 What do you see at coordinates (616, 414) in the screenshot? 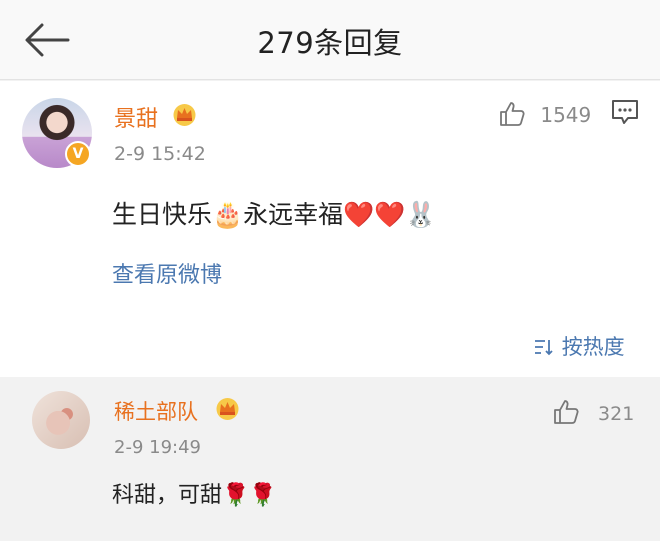
I see `like-count: 321` at bounding box center [616, 414].